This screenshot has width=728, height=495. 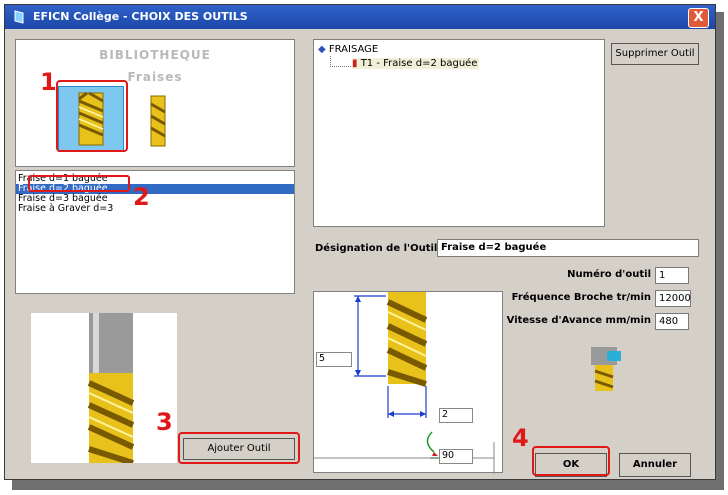 I want to click on delete-tool-button: Supprimer Outil, so click(x=655, y=54).